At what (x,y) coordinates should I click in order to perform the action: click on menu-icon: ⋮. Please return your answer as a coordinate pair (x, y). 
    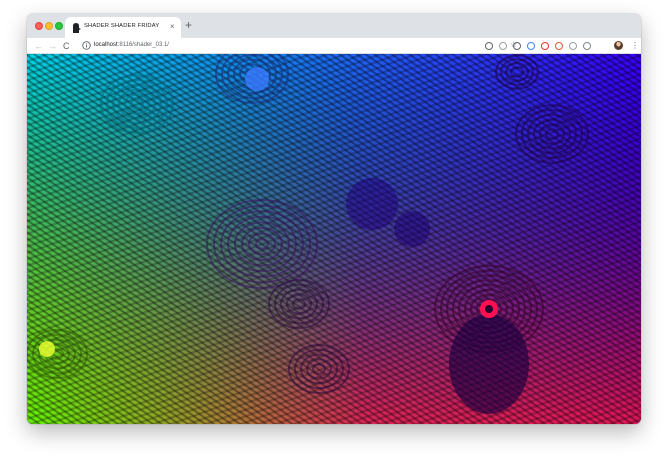
    Looking at the image, I should click on (635, 46).